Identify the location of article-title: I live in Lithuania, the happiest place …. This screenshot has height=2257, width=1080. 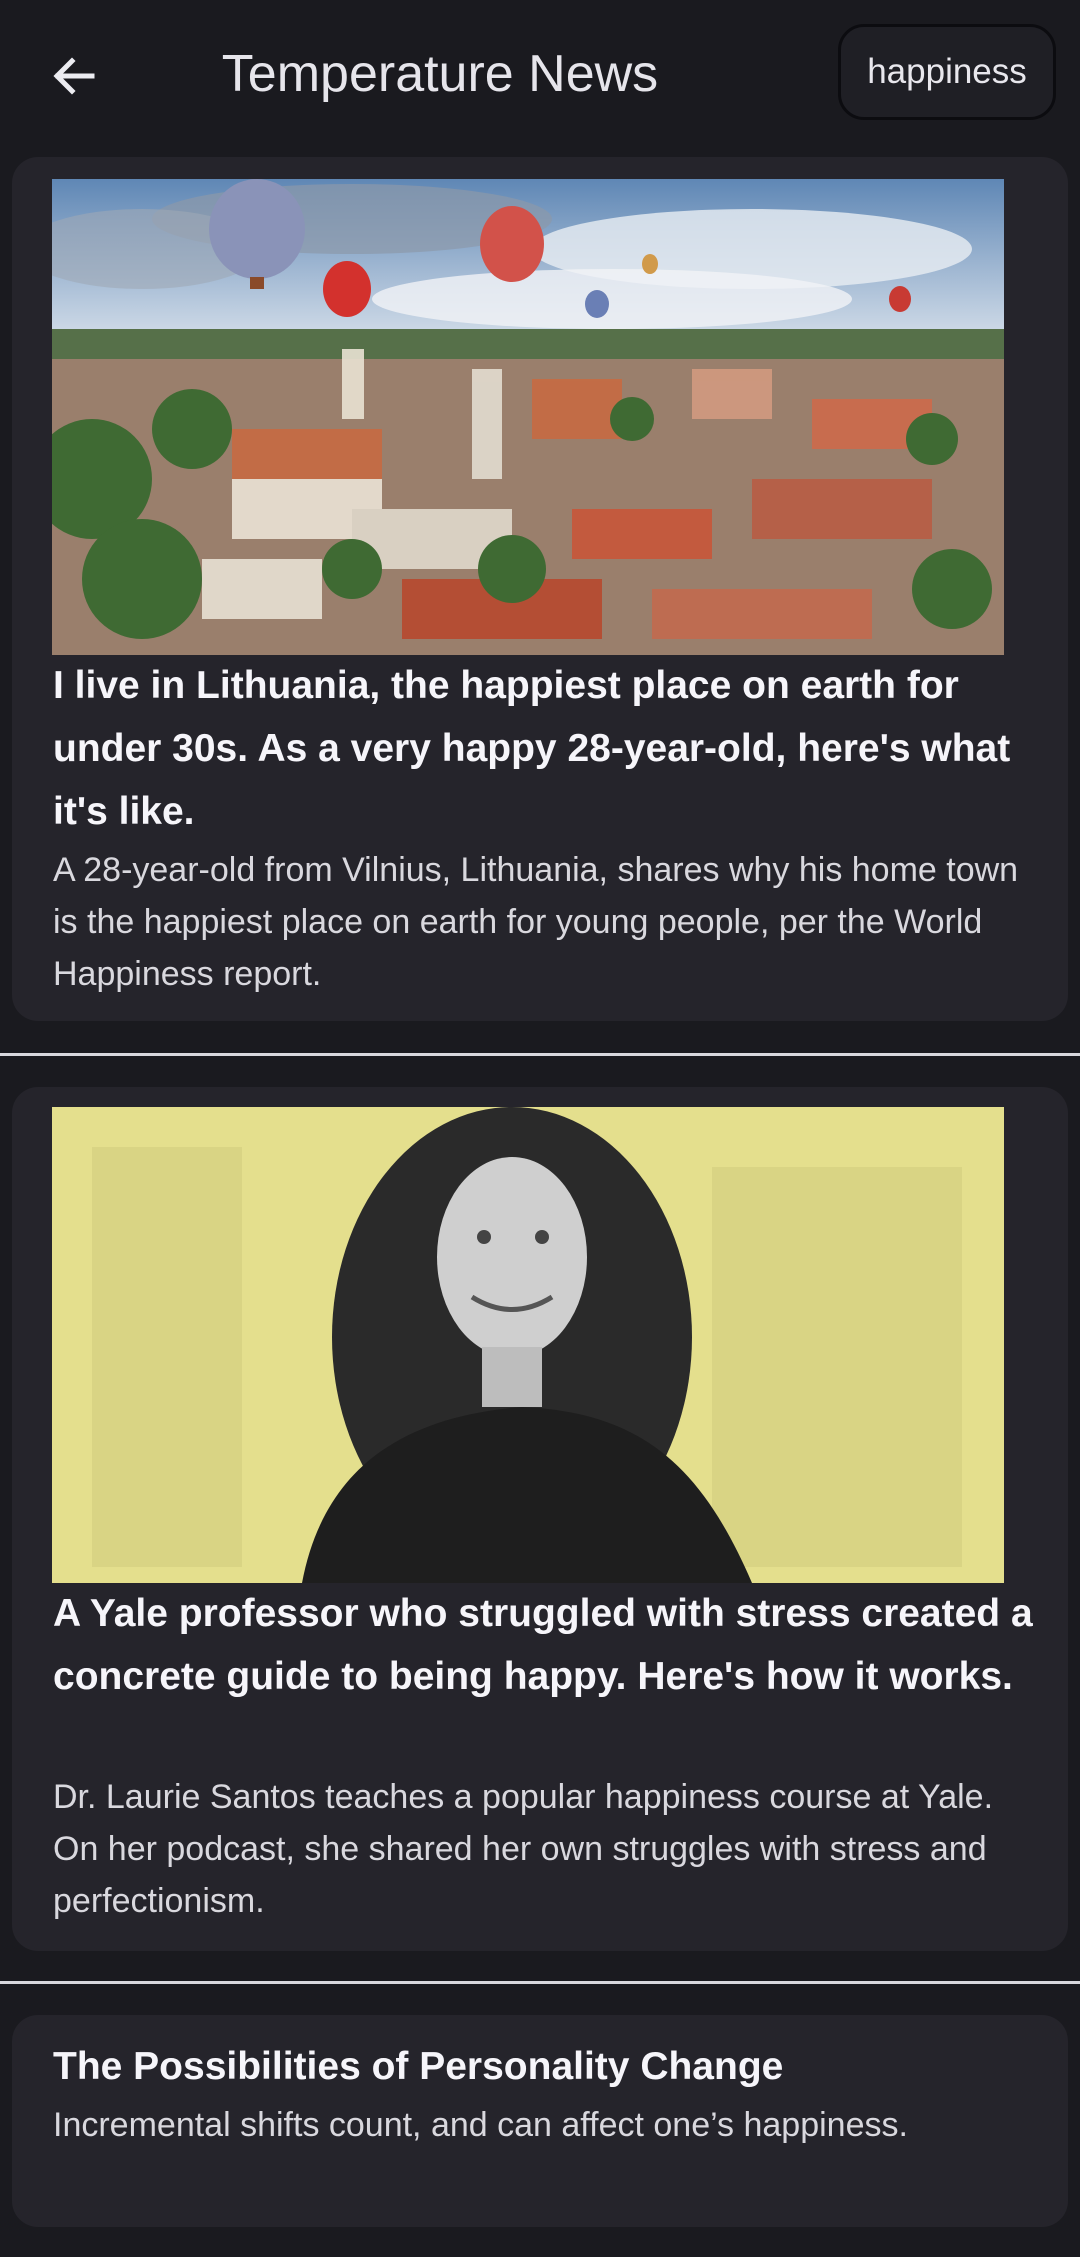
(532, 748).